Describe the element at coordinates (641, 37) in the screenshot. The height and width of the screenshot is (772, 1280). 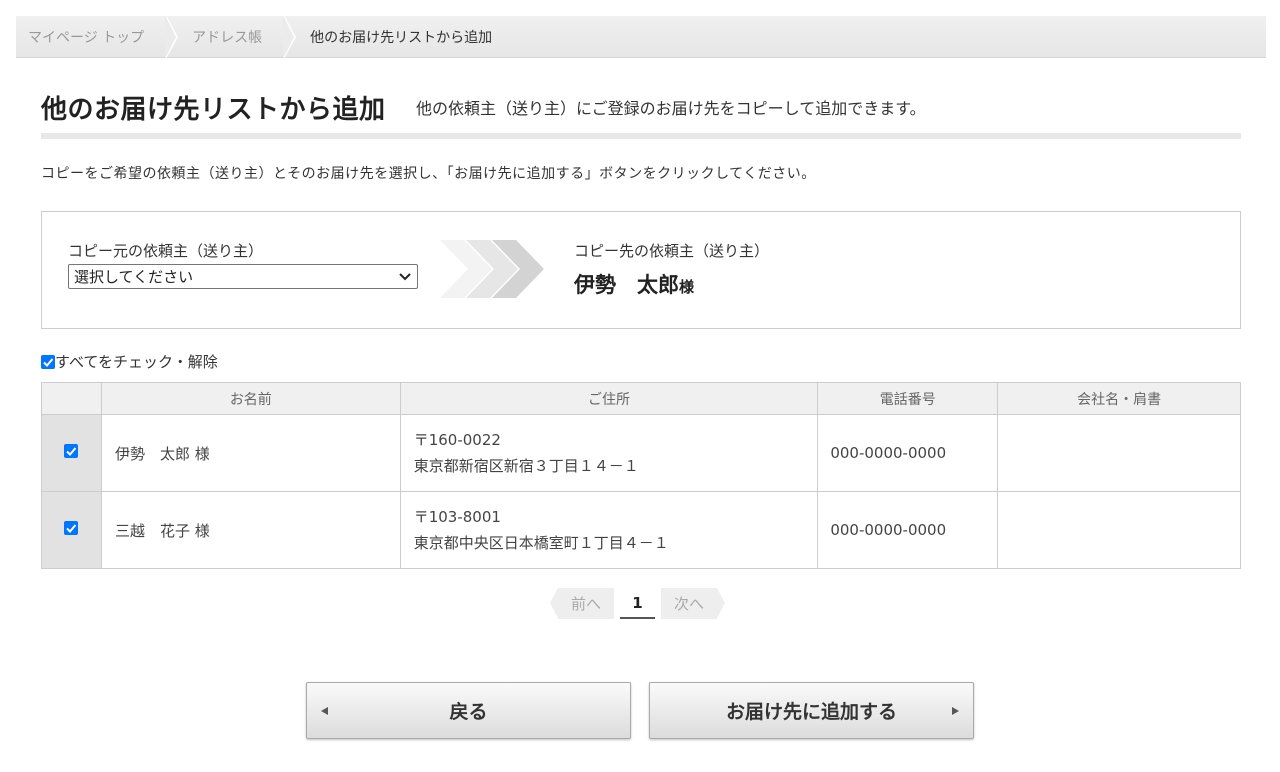
I see `breadcrumb: マイページ トップ アドレス帳 他のお届け先リストから追加` at that location.